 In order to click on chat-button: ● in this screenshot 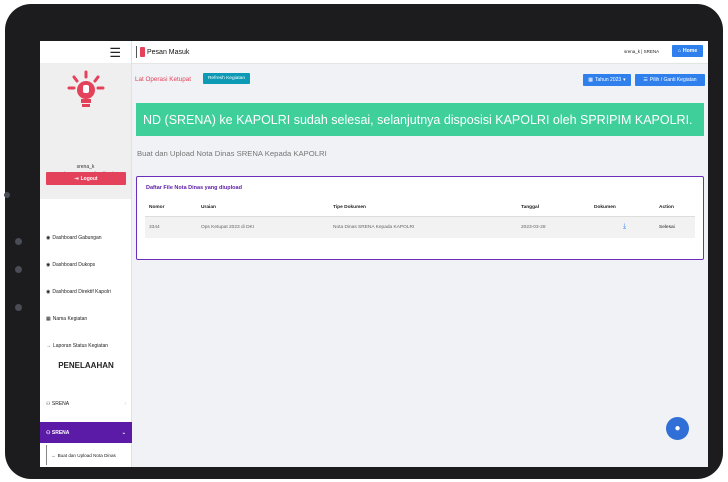, I will do `click(677, 428)`.